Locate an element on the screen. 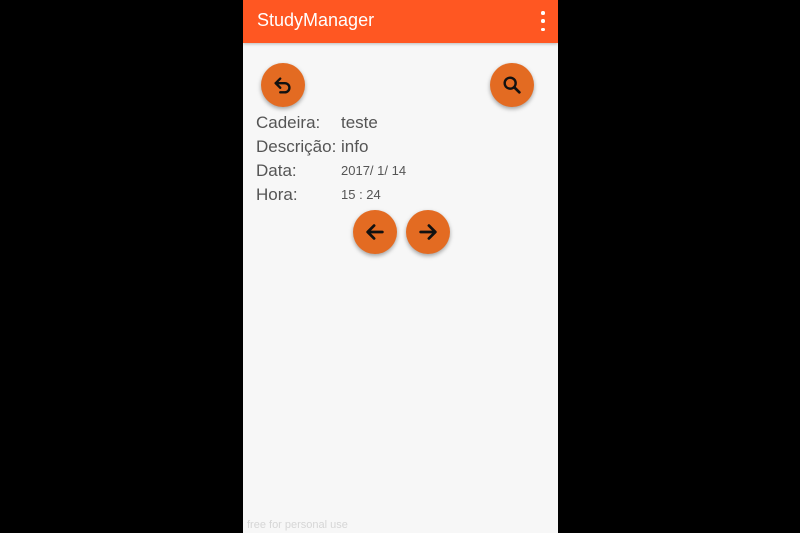 Image resolution: width=800 pixels, height=533 pixels. previous-button is located at coordinates (375, 232).